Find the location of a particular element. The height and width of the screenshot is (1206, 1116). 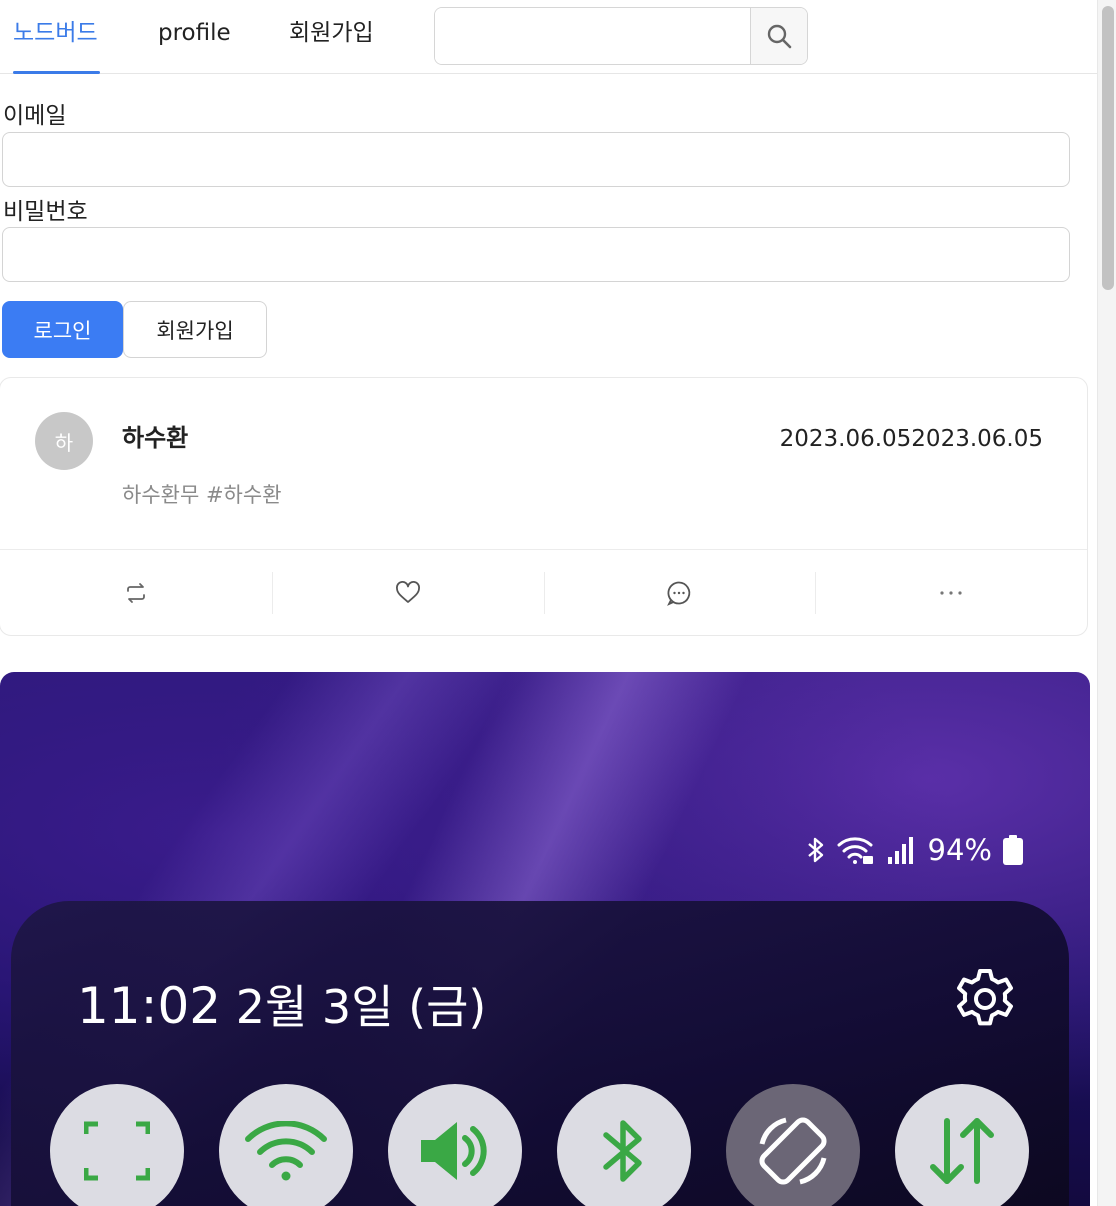

clock-date: 2월 3일 (금) is located at coordinates (361, 1007).